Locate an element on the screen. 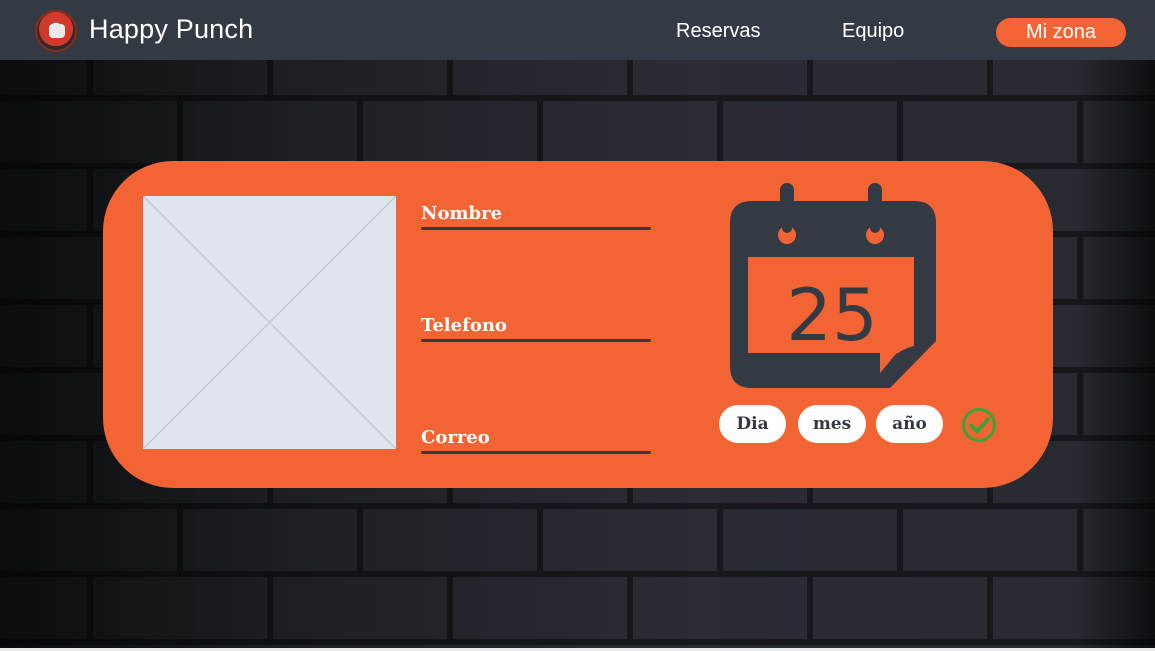 This screenshot has height=651, width=1155. mes-select: mes is located at coordinates (832, 424).